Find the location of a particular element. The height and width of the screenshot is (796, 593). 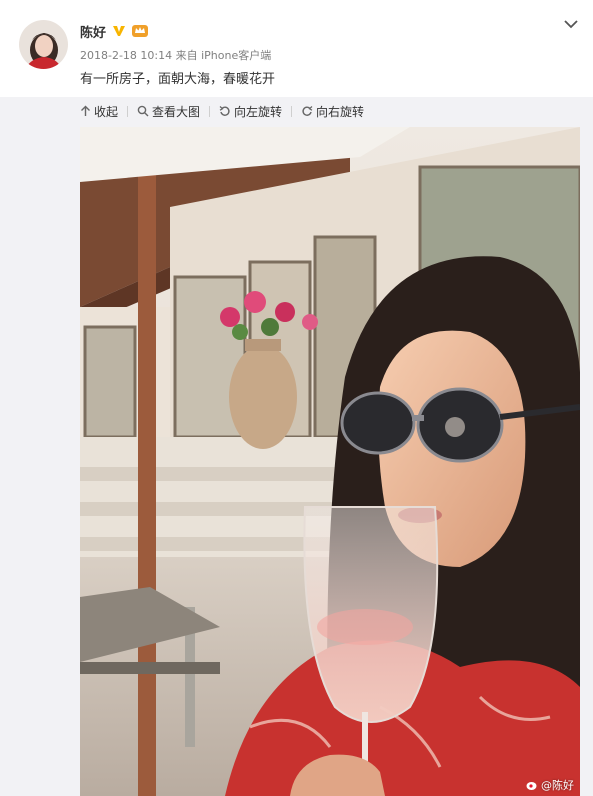

rotate-left-icon is located at coordinates (224, 111).